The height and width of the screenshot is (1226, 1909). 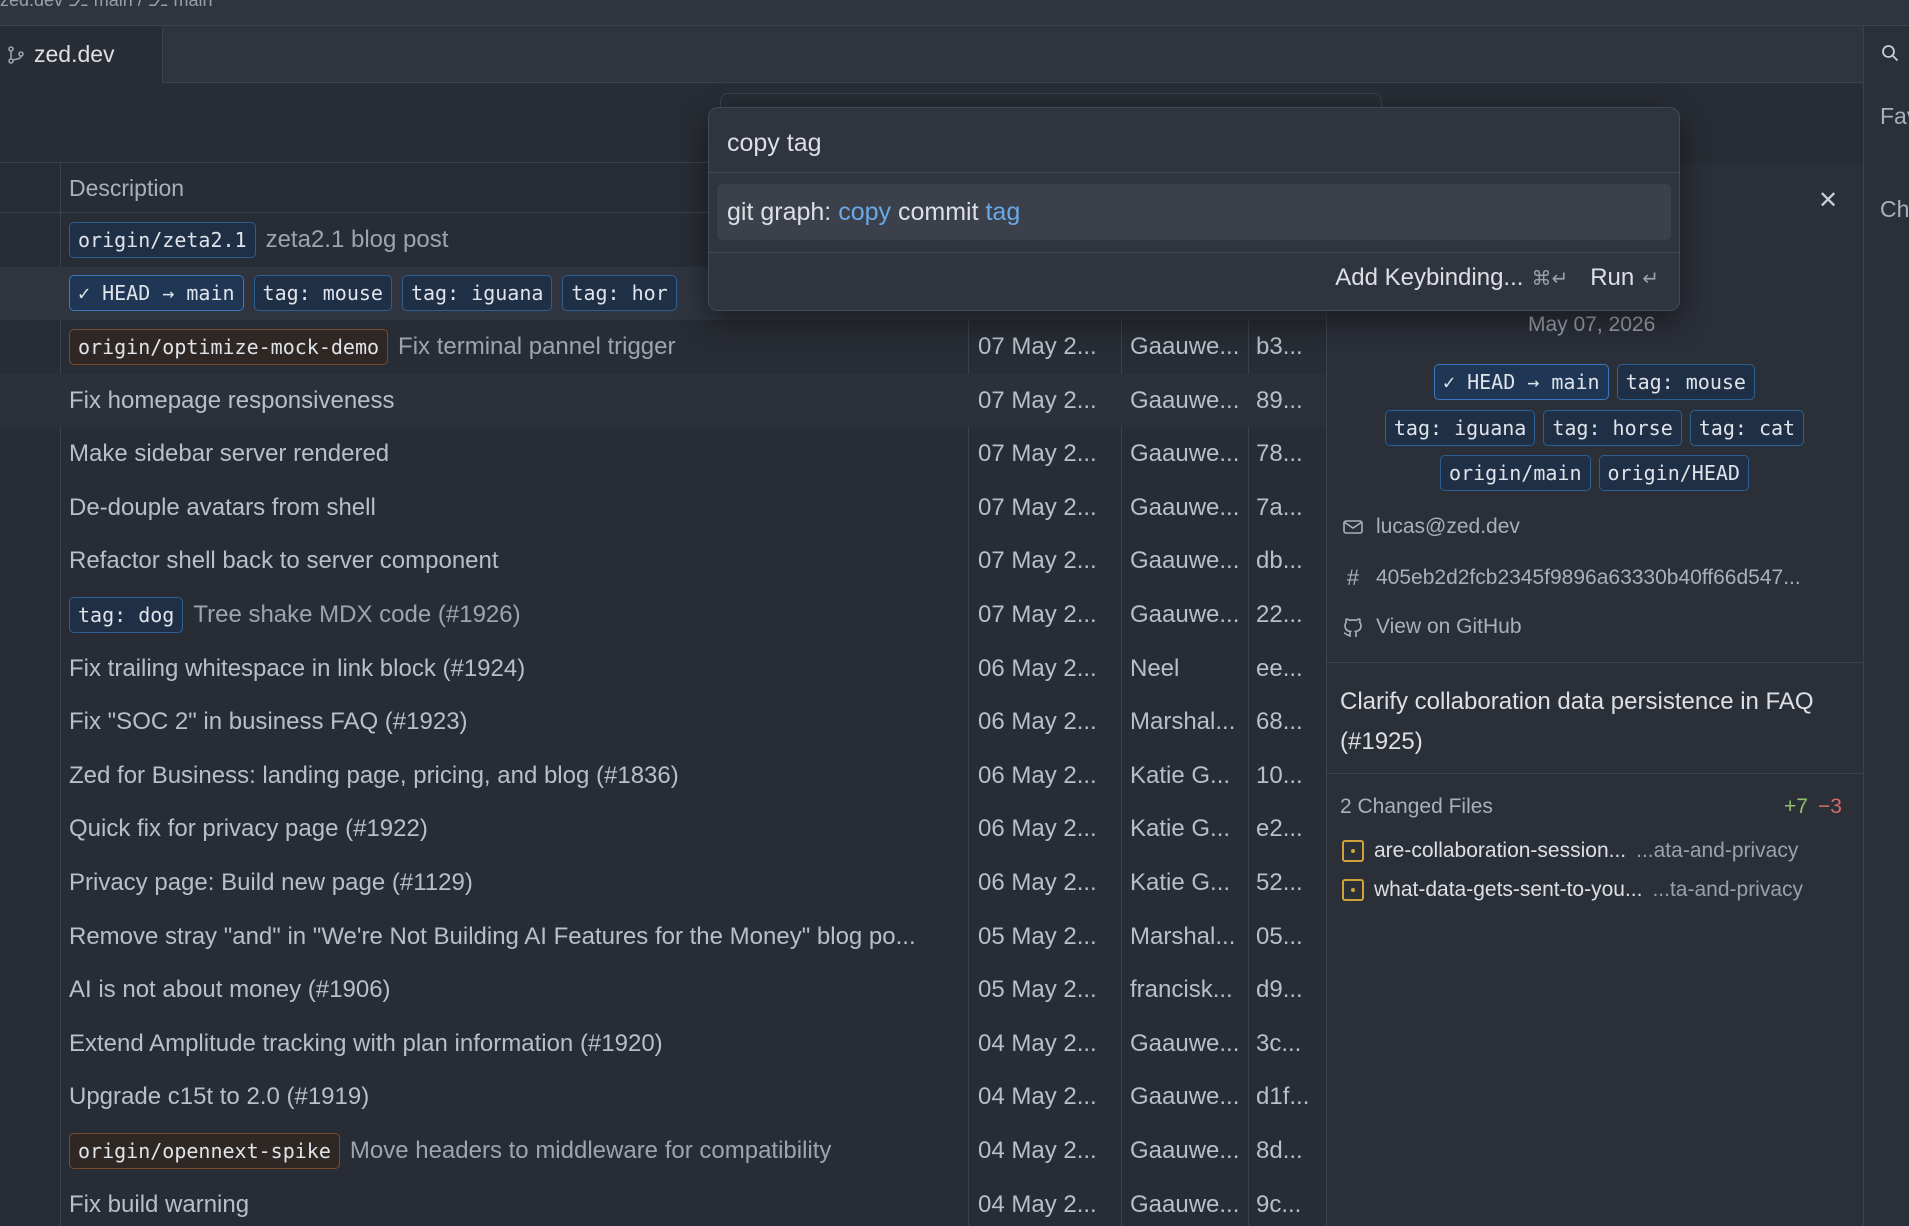 I want to click on cell-description: Upgrade c15t to 2.0 (#1919), so click(x=514, y=1097).